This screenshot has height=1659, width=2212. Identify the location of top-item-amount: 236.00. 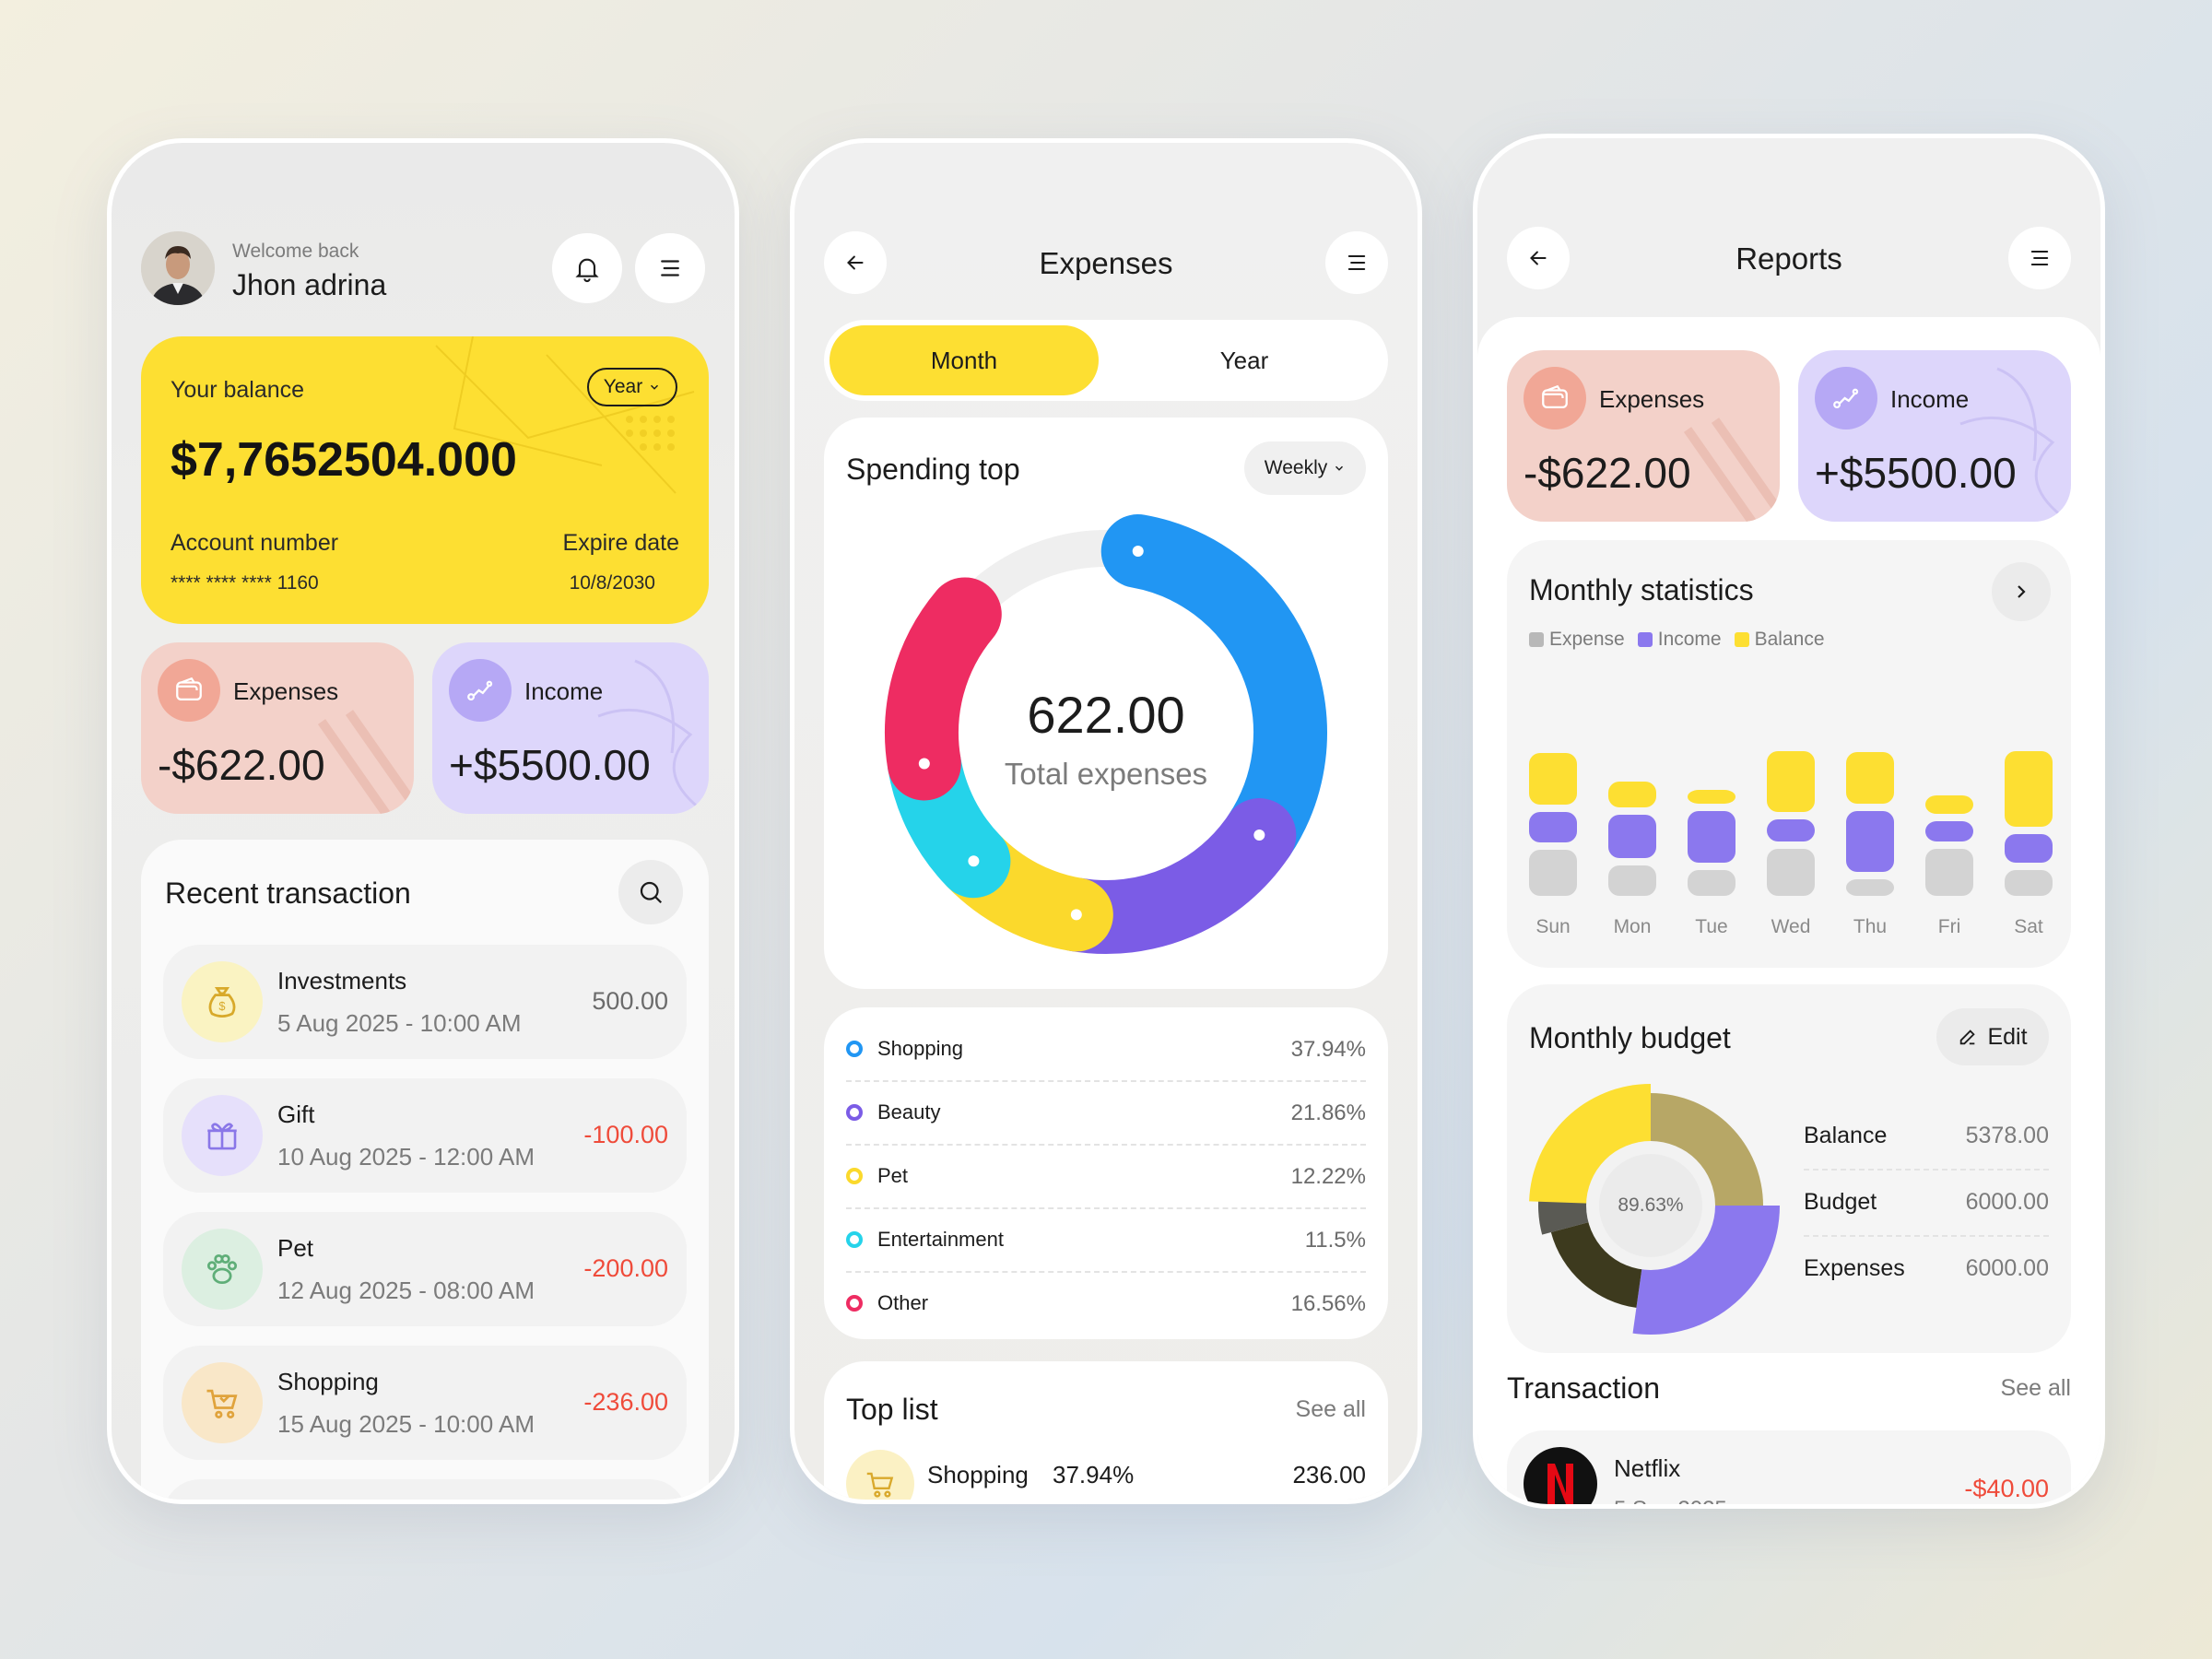
(1329, 1474).